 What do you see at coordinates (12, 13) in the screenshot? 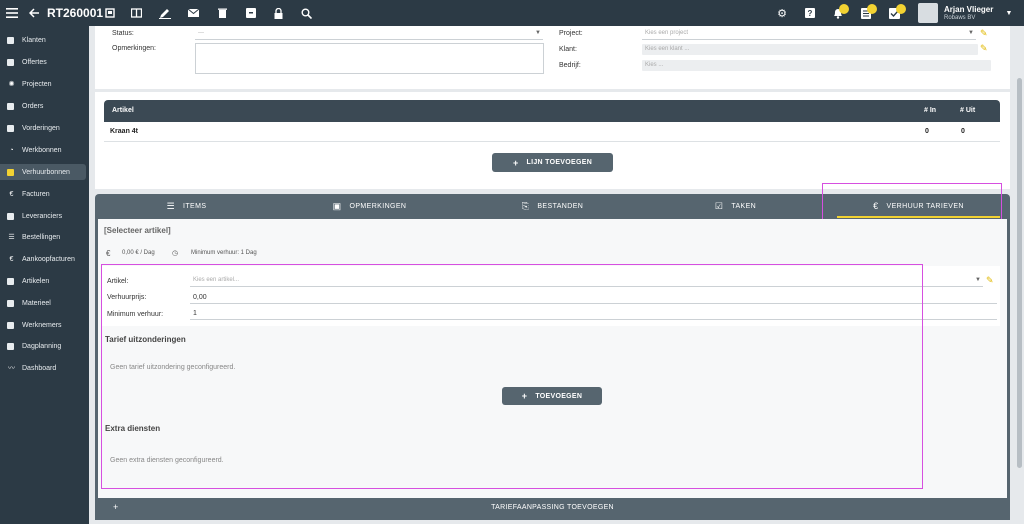
I see `hamburger-menu-icon` at bounding box center [12, 13].